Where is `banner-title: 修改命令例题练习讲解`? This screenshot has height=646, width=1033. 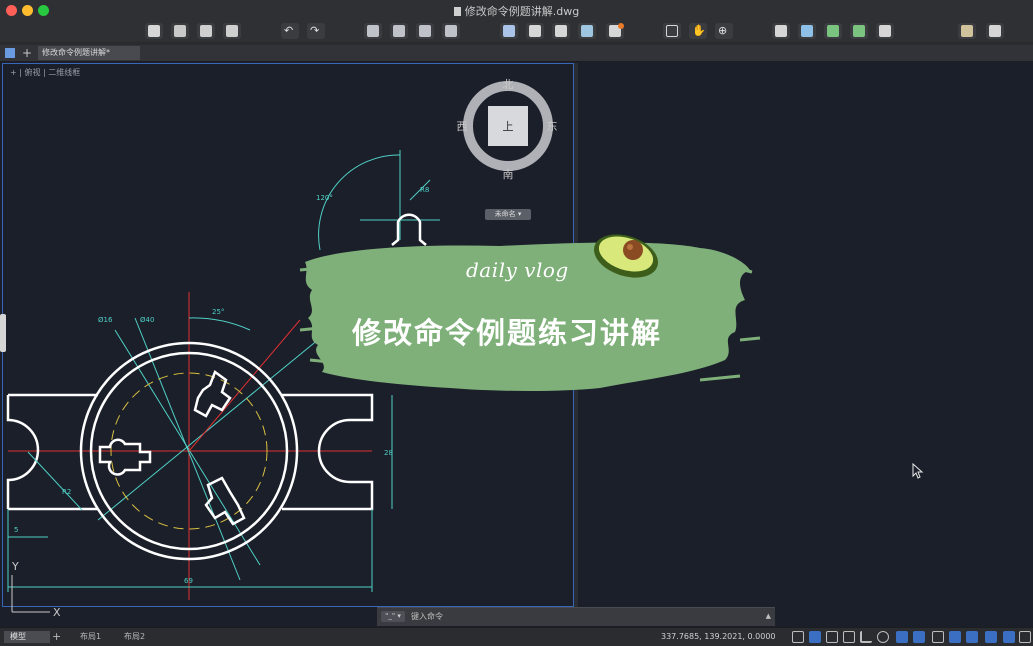 banner-title: 修改命令例题练习讲解 is located at coordinates (507, 333).